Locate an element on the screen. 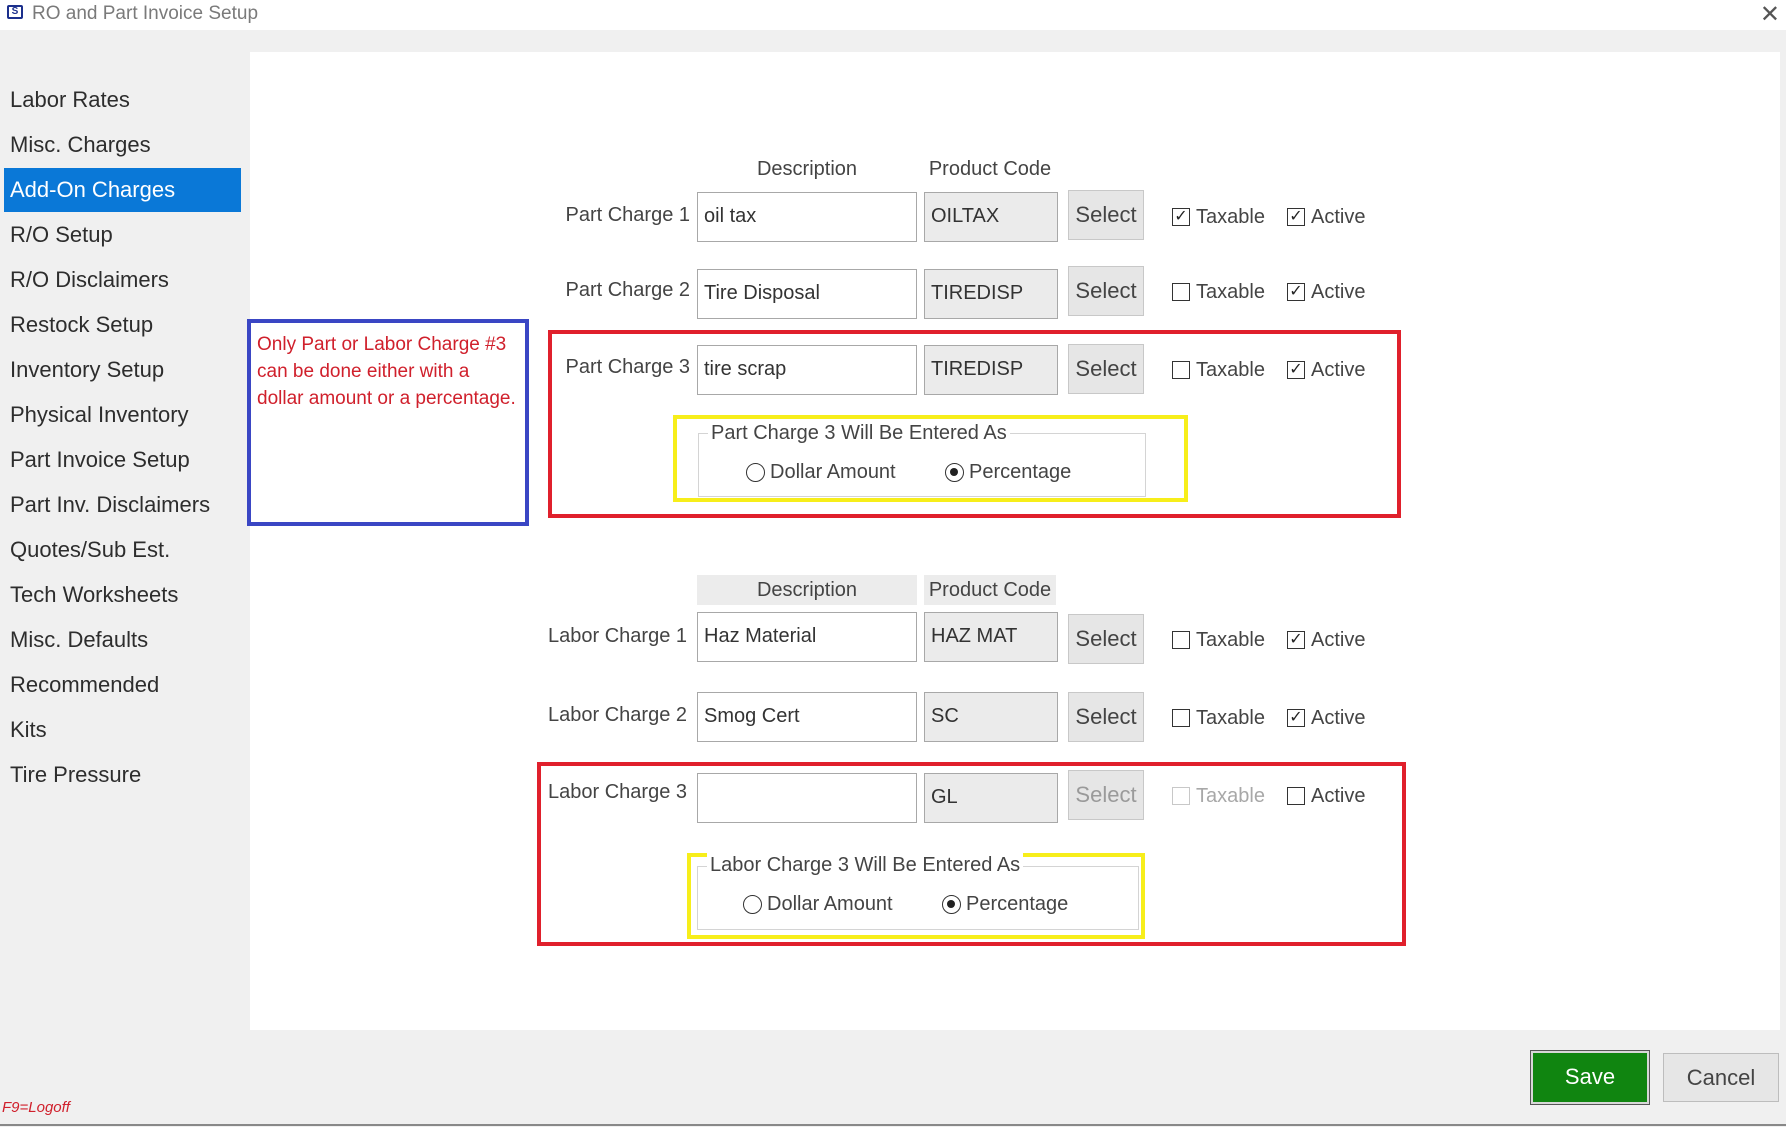 This screenshot has height=1127, width=1786. sidebar-item-tech-worksheets: Tech Worksheets is located at coordinates (122, 595).